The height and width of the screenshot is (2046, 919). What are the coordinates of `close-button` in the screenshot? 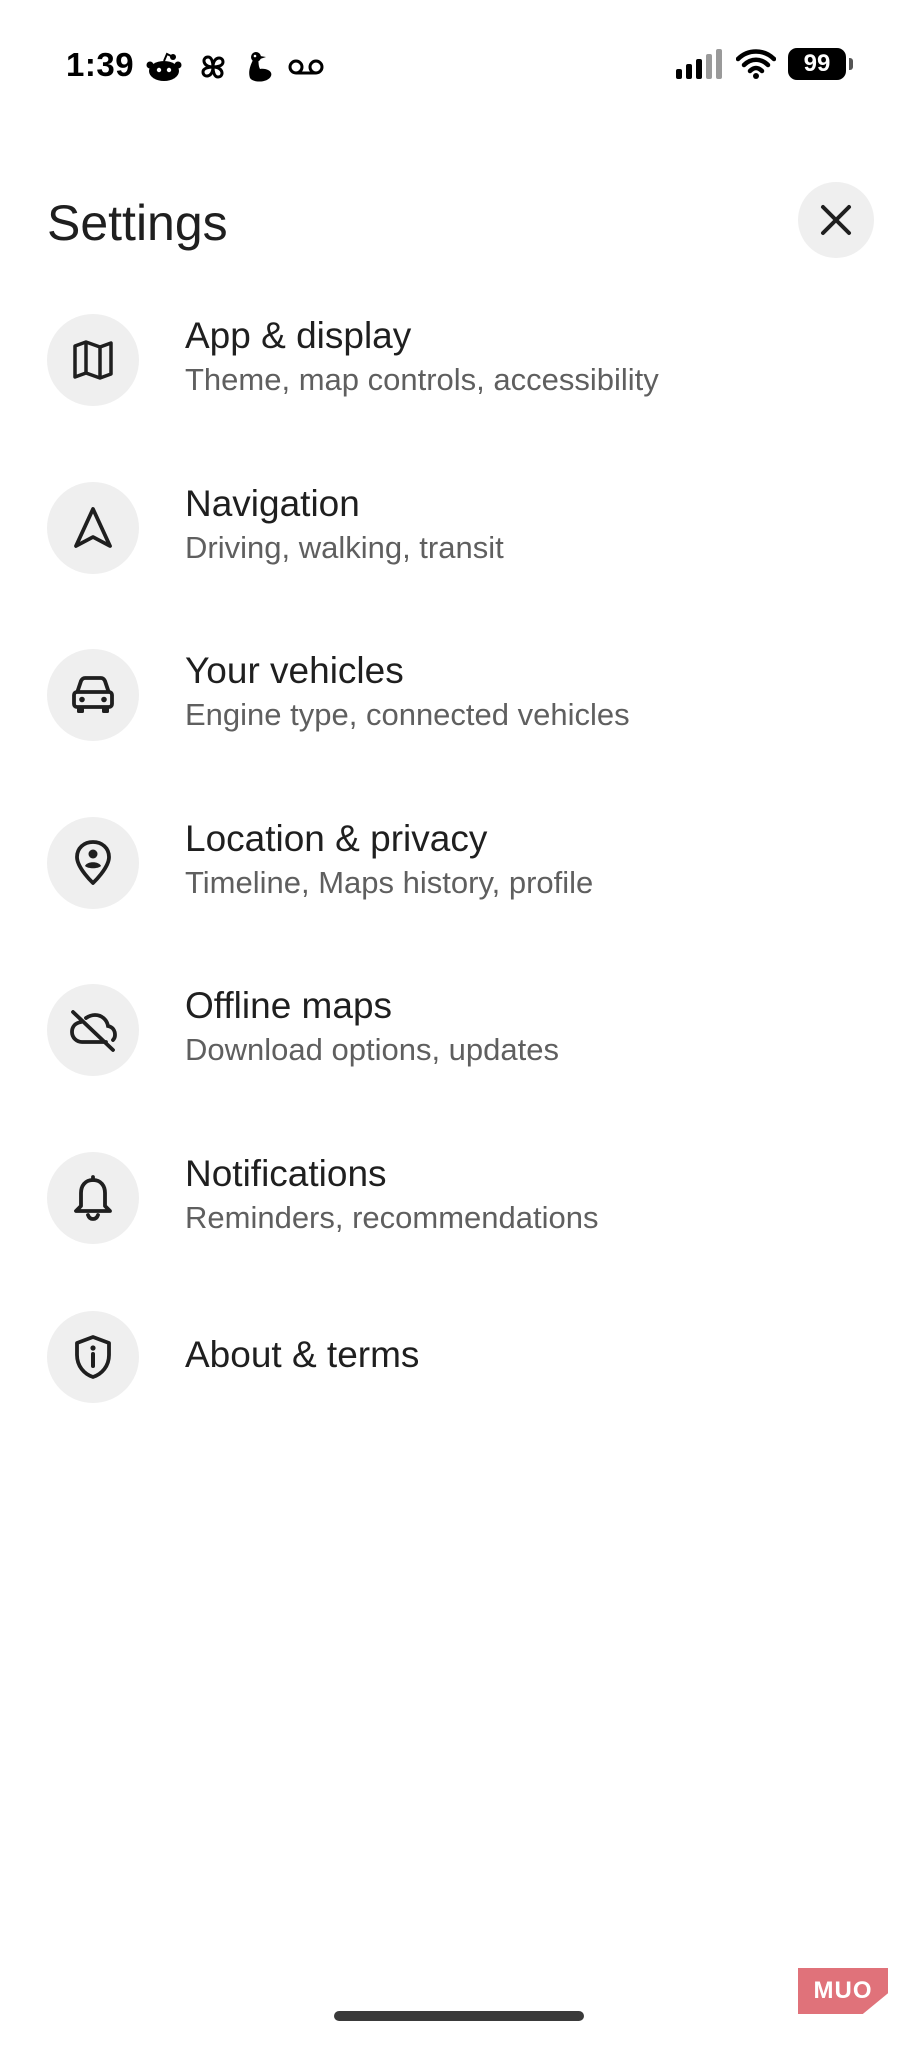 It's located at (836, 220).